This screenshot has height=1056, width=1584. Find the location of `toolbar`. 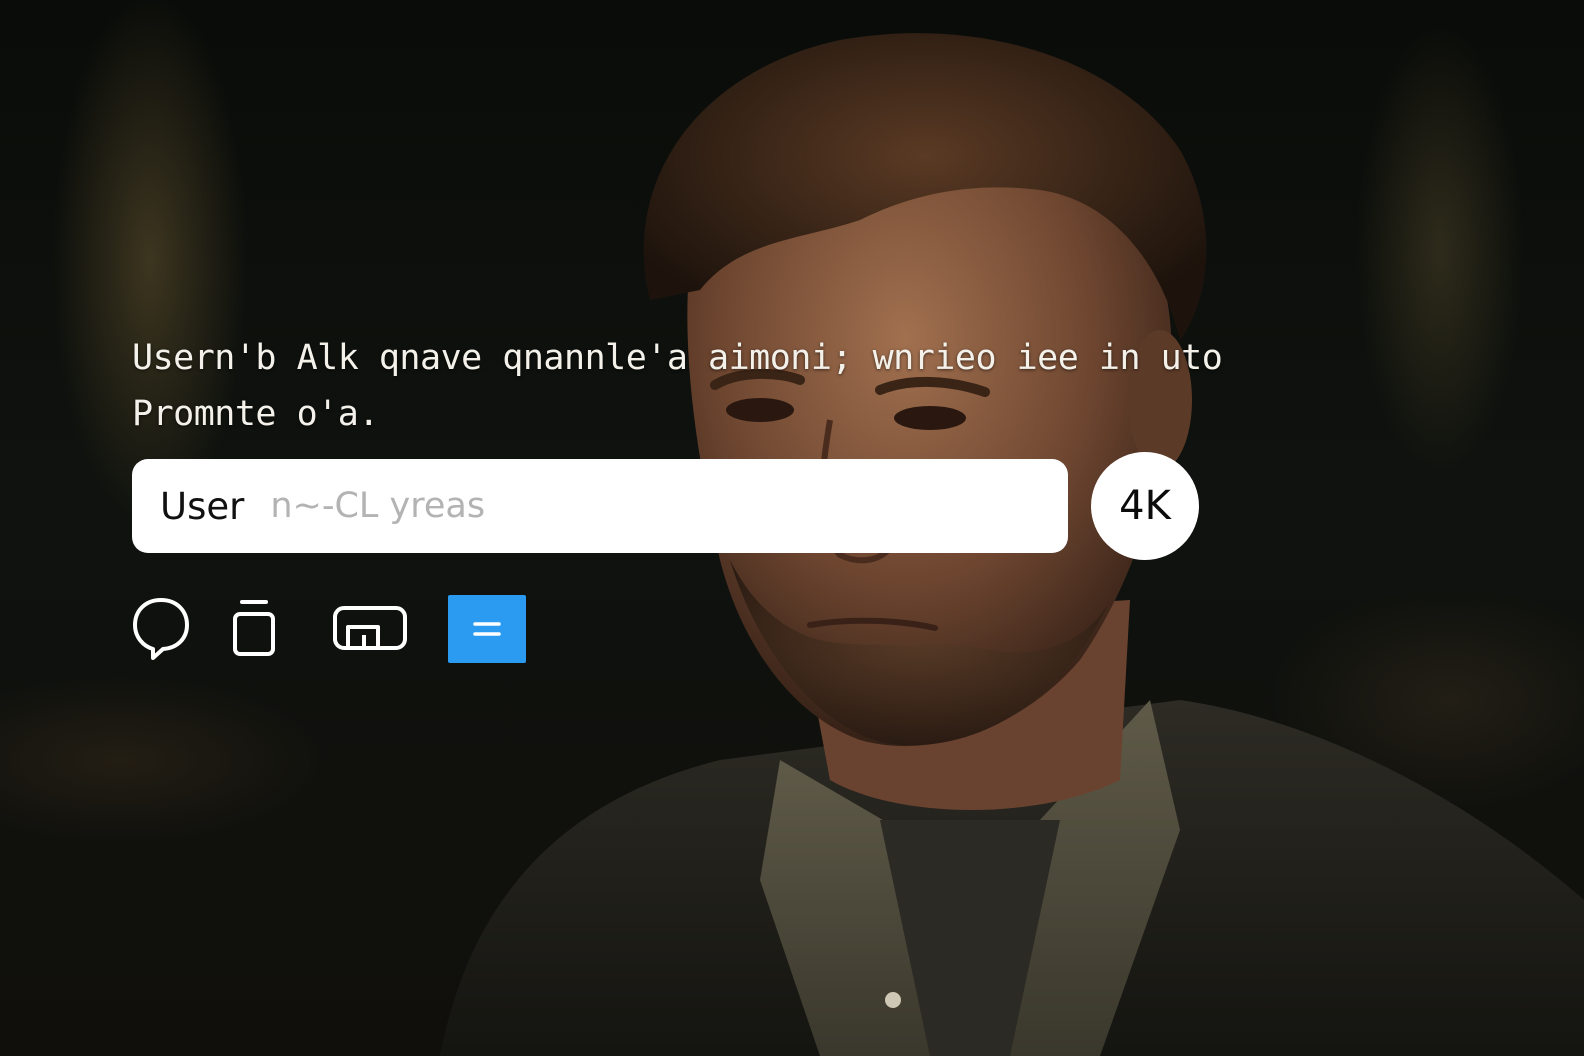

toolbar is located at coordinates (340, 628).